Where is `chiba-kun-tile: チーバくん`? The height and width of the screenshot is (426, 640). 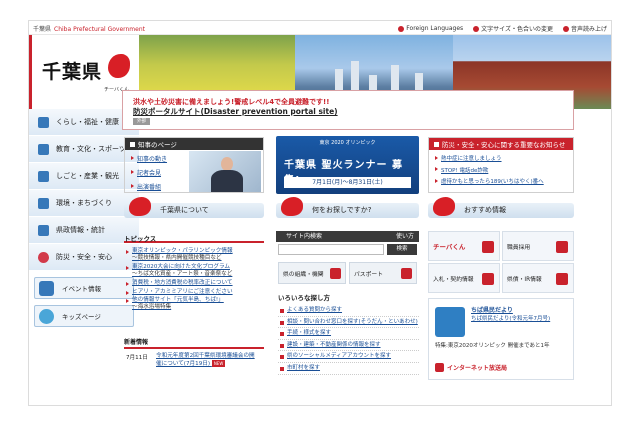 chiba-kun-tile: チーバくん is located at coordinates (464, 246).